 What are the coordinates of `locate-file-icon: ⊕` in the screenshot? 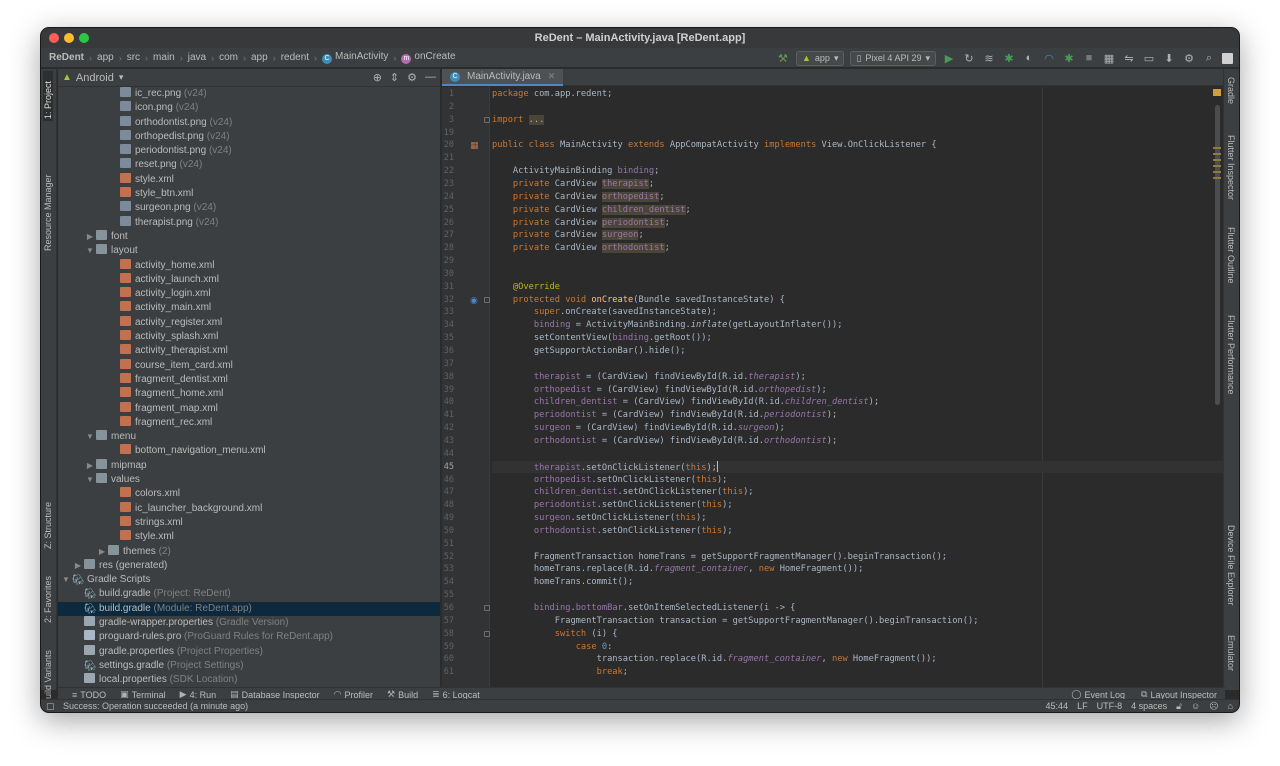 It's located at (377, 77).